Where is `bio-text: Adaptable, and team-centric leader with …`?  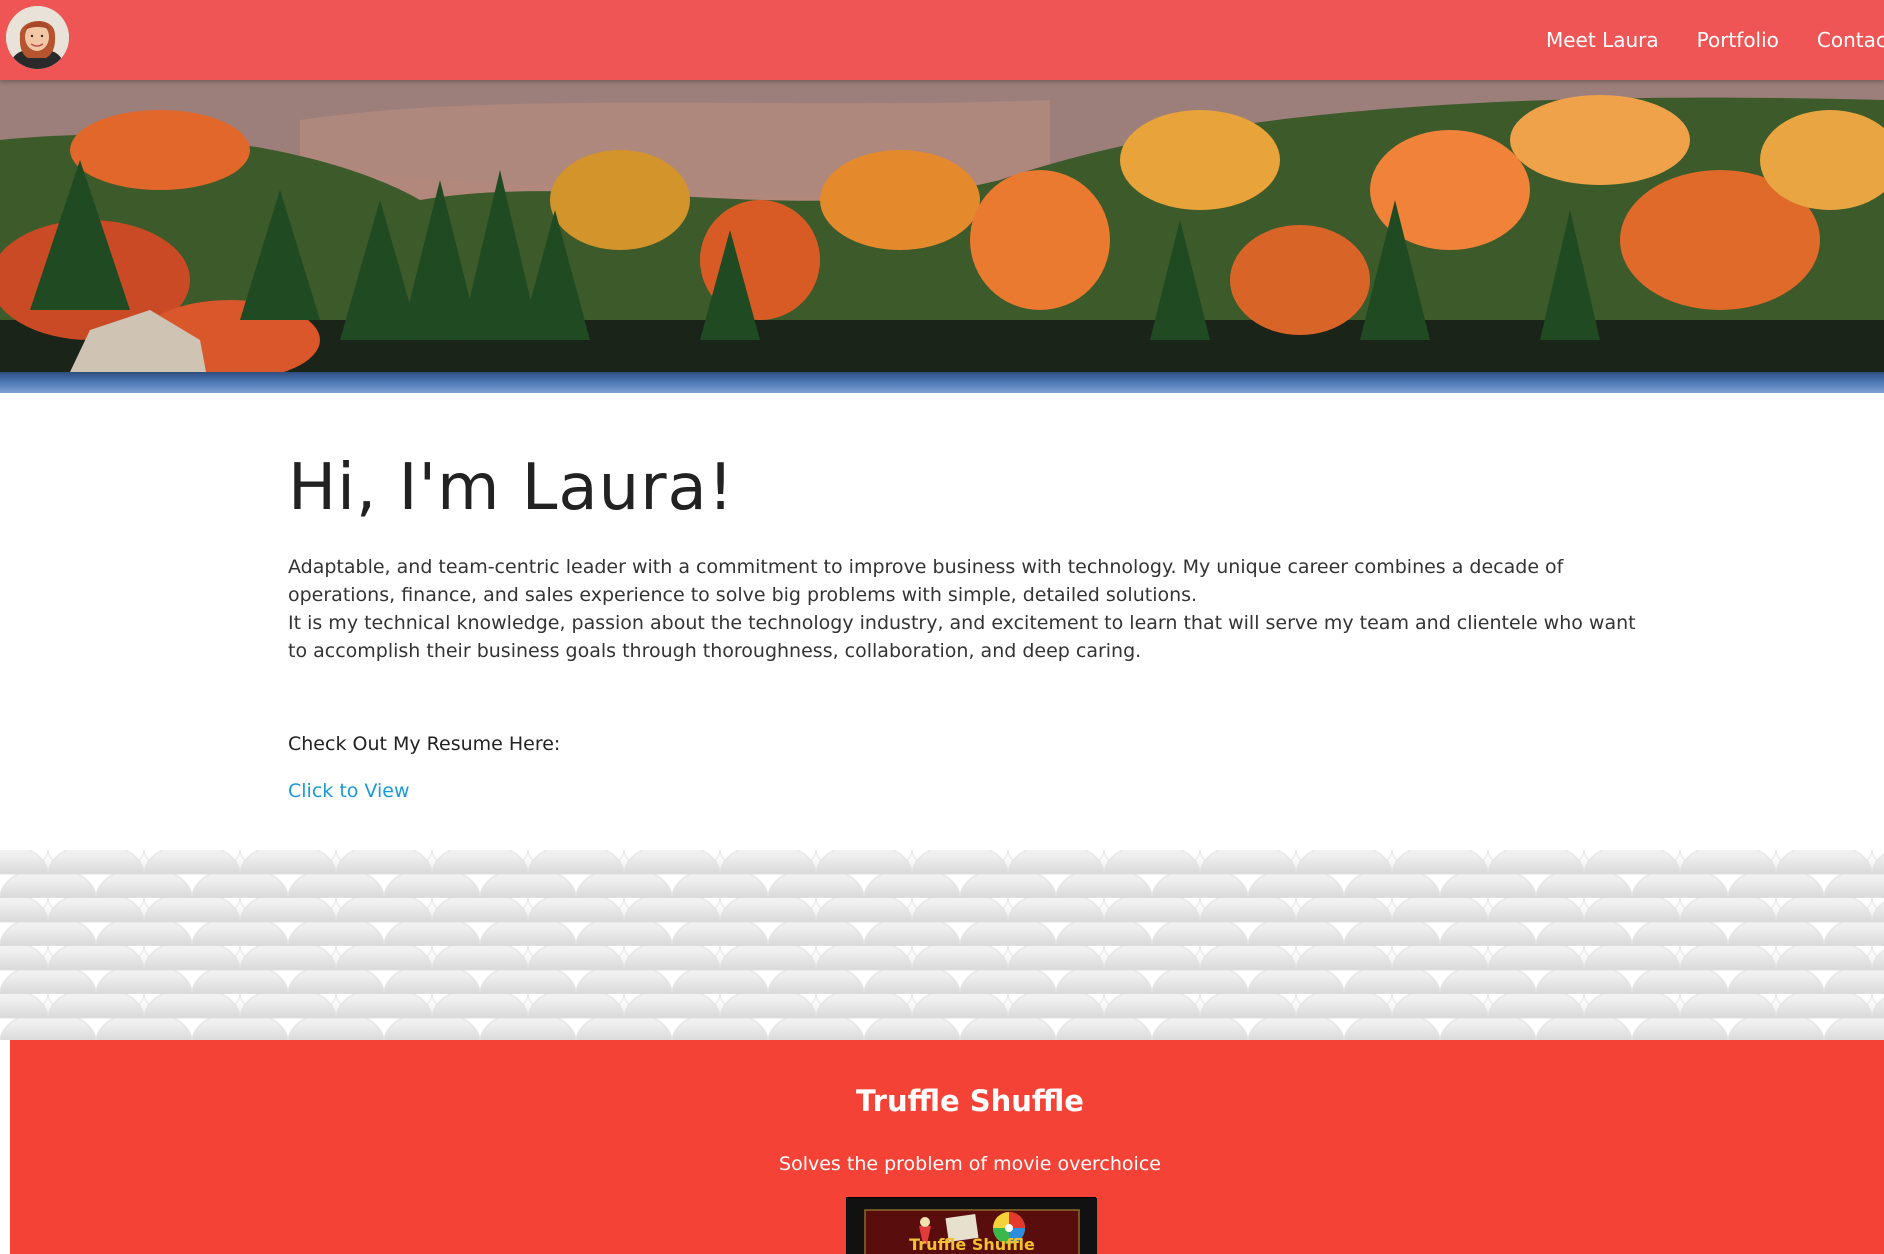
bio-text: Adaptable, and team-centric leader with … is located at coordinates (963, 609).